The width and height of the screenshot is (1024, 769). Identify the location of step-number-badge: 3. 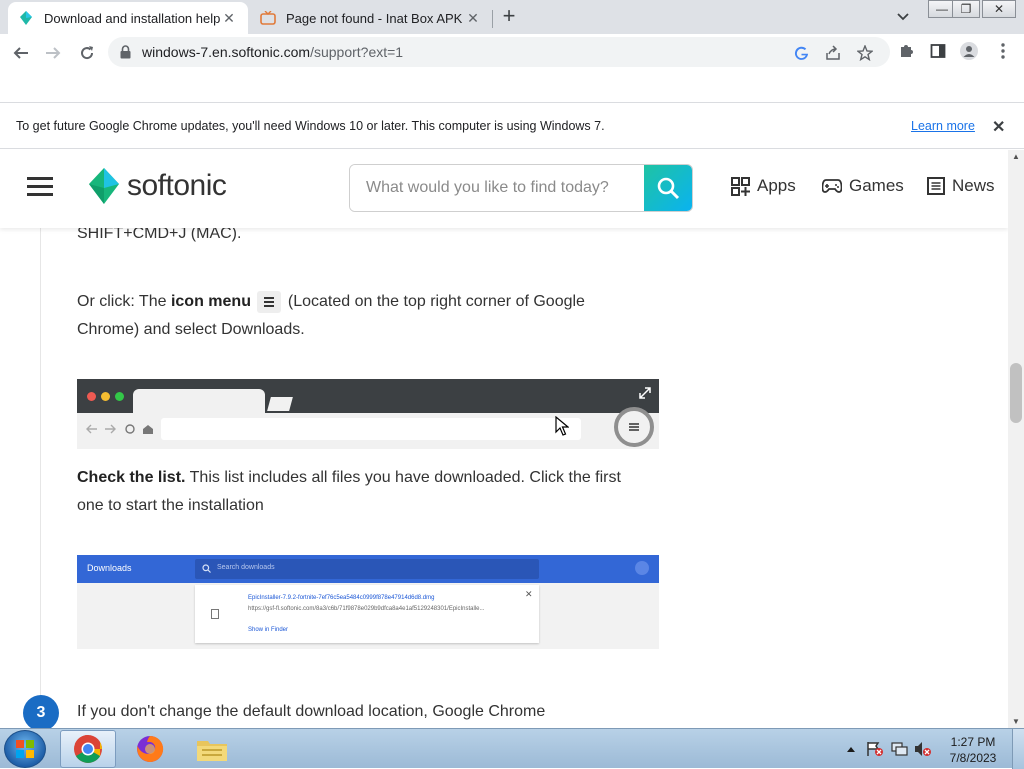
(41, 711).